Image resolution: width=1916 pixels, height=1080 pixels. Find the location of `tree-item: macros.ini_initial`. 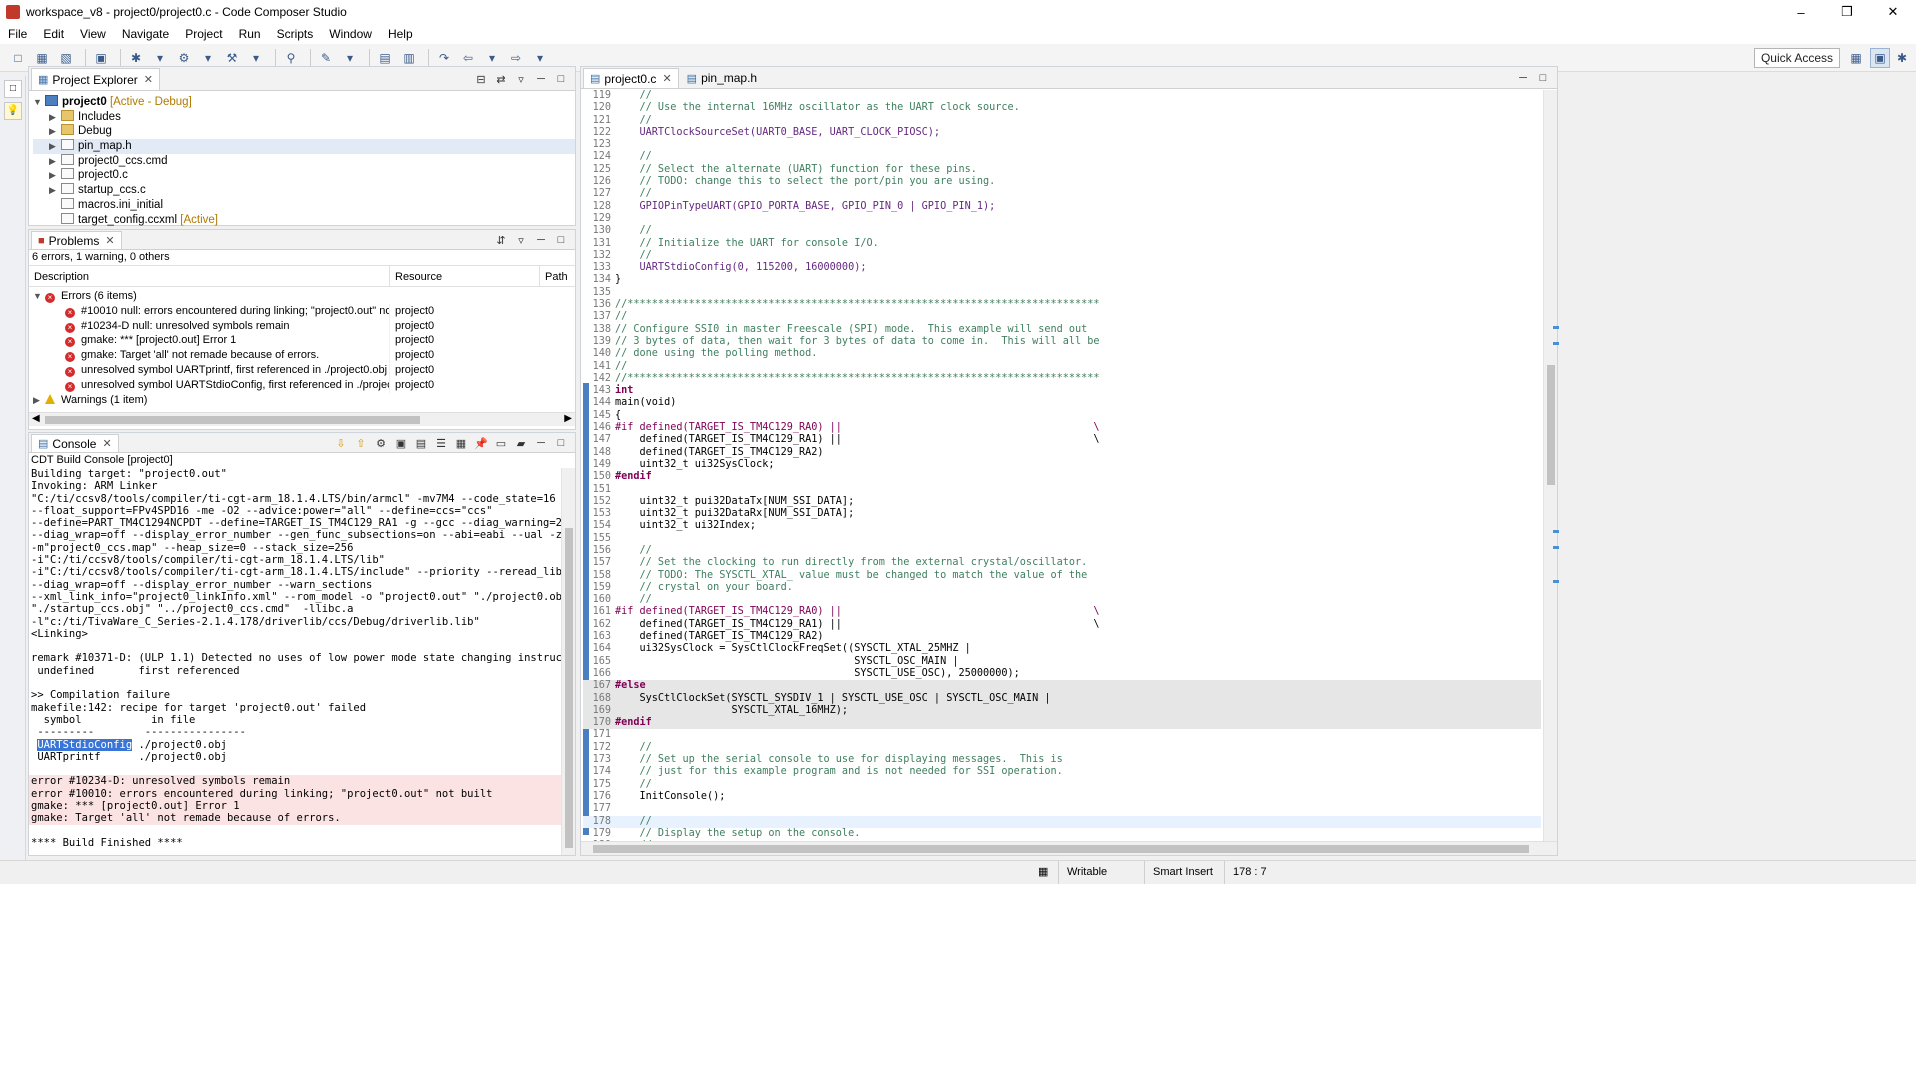

tree-item: macros.ini_initial is located at coordinates (304, 205).